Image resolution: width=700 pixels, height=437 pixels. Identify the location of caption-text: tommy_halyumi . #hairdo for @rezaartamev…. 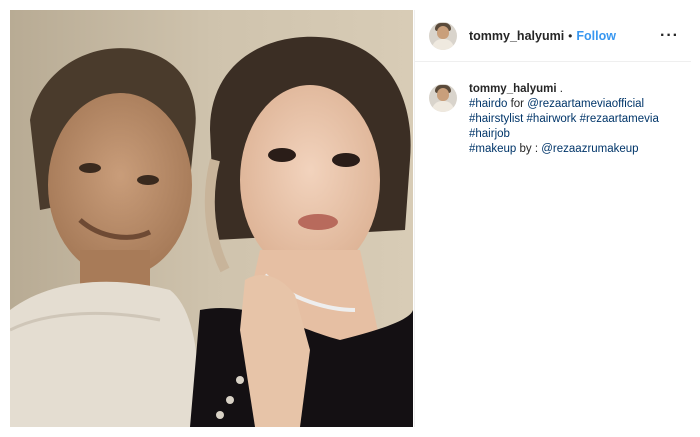
(564, 119).